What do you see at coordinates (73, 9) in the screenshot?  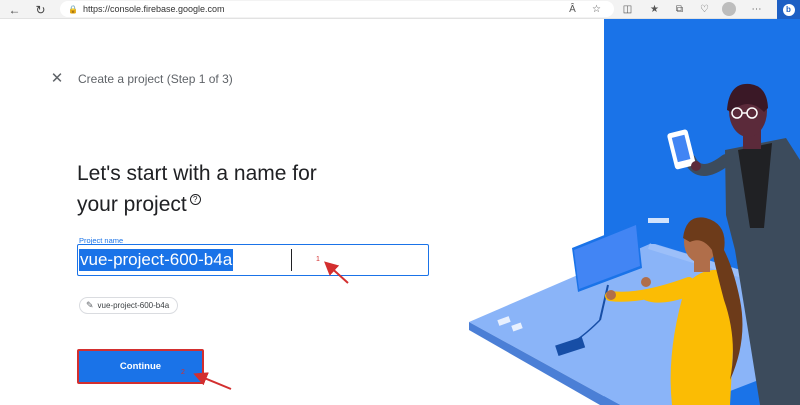 I see `lock-icon: 🔒` at bounding box center [73, 9].